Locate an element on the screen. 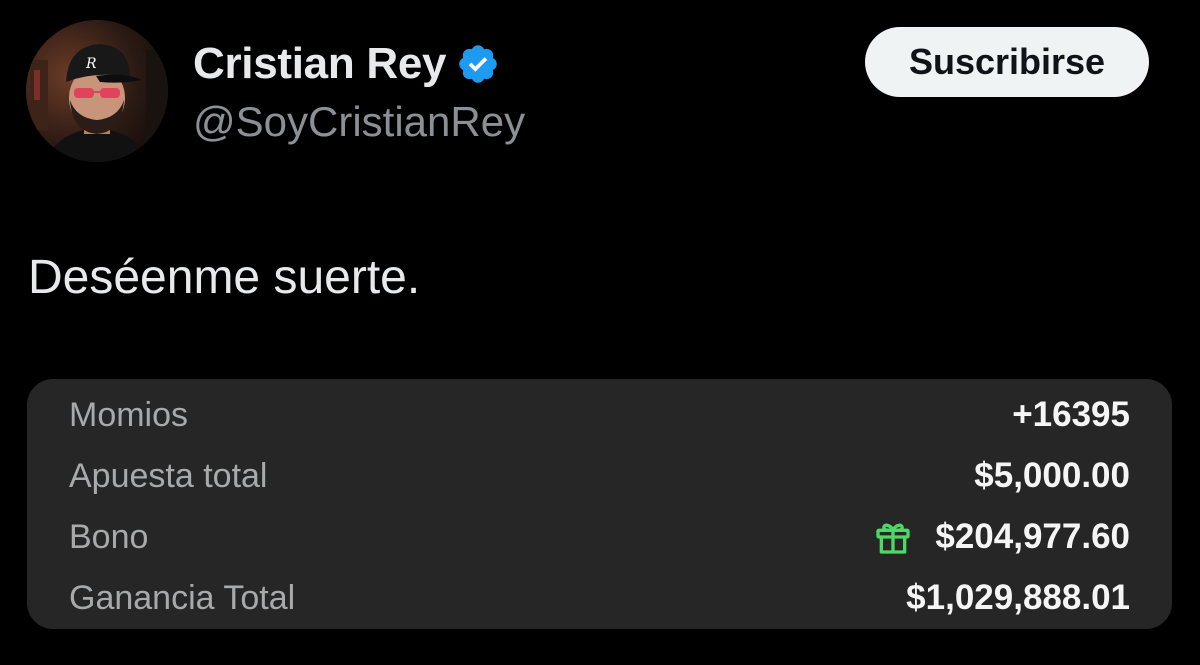 This screenshot has height=665, width=1200. gift-icon is located at coordinates (893, 537).